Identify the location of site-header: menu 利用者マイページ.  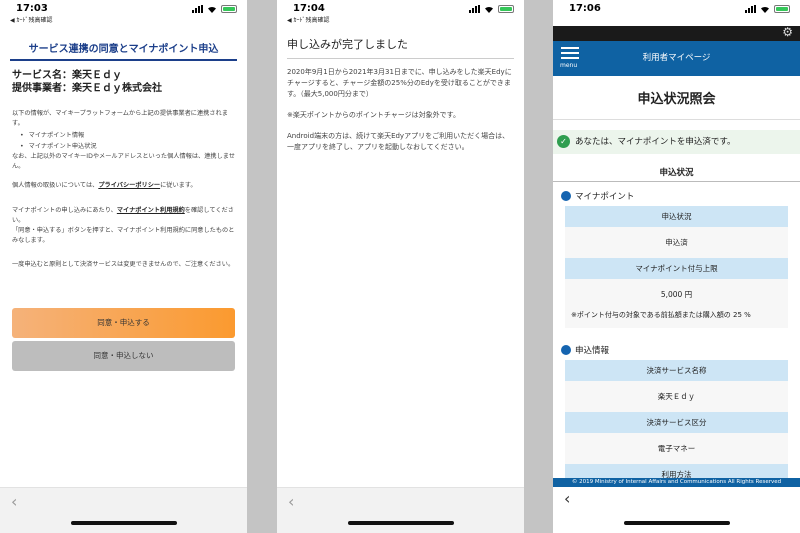
(676, 58).